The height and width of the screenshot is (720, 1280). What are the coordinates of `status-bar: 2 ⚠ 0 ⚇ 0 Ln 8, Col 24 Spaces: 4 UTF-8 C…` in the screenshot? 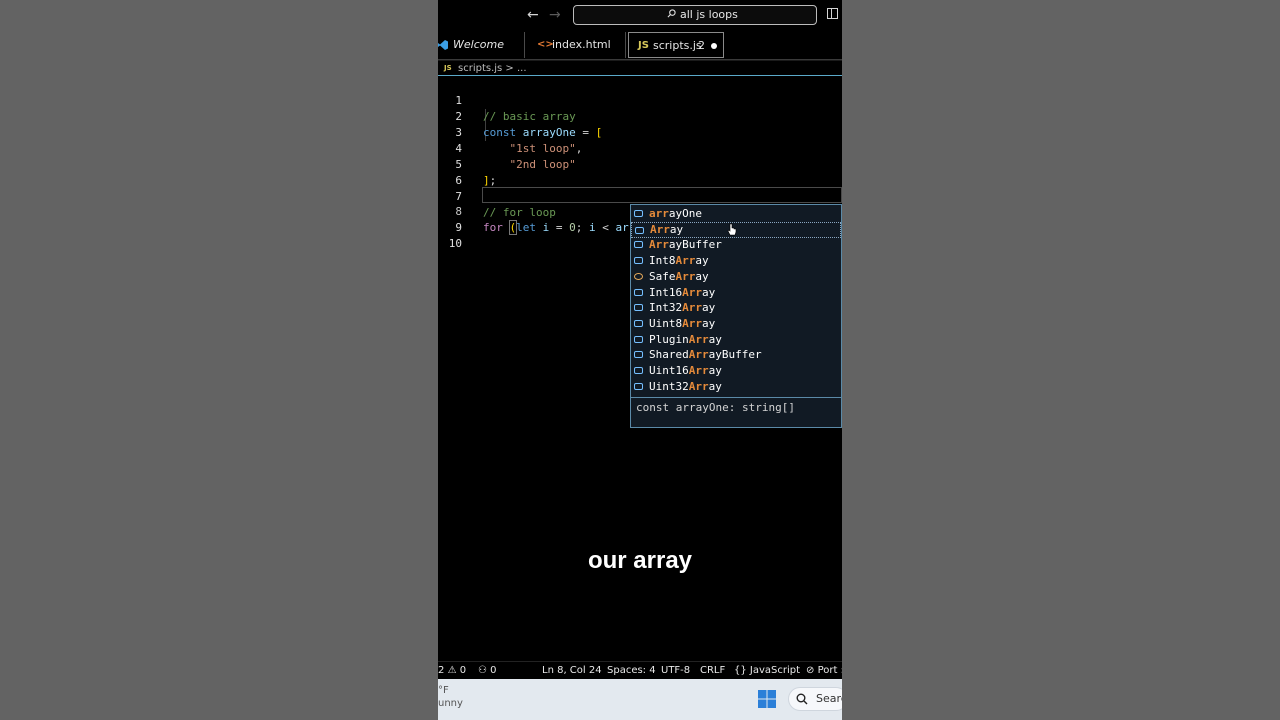 It's located at (640, 670).